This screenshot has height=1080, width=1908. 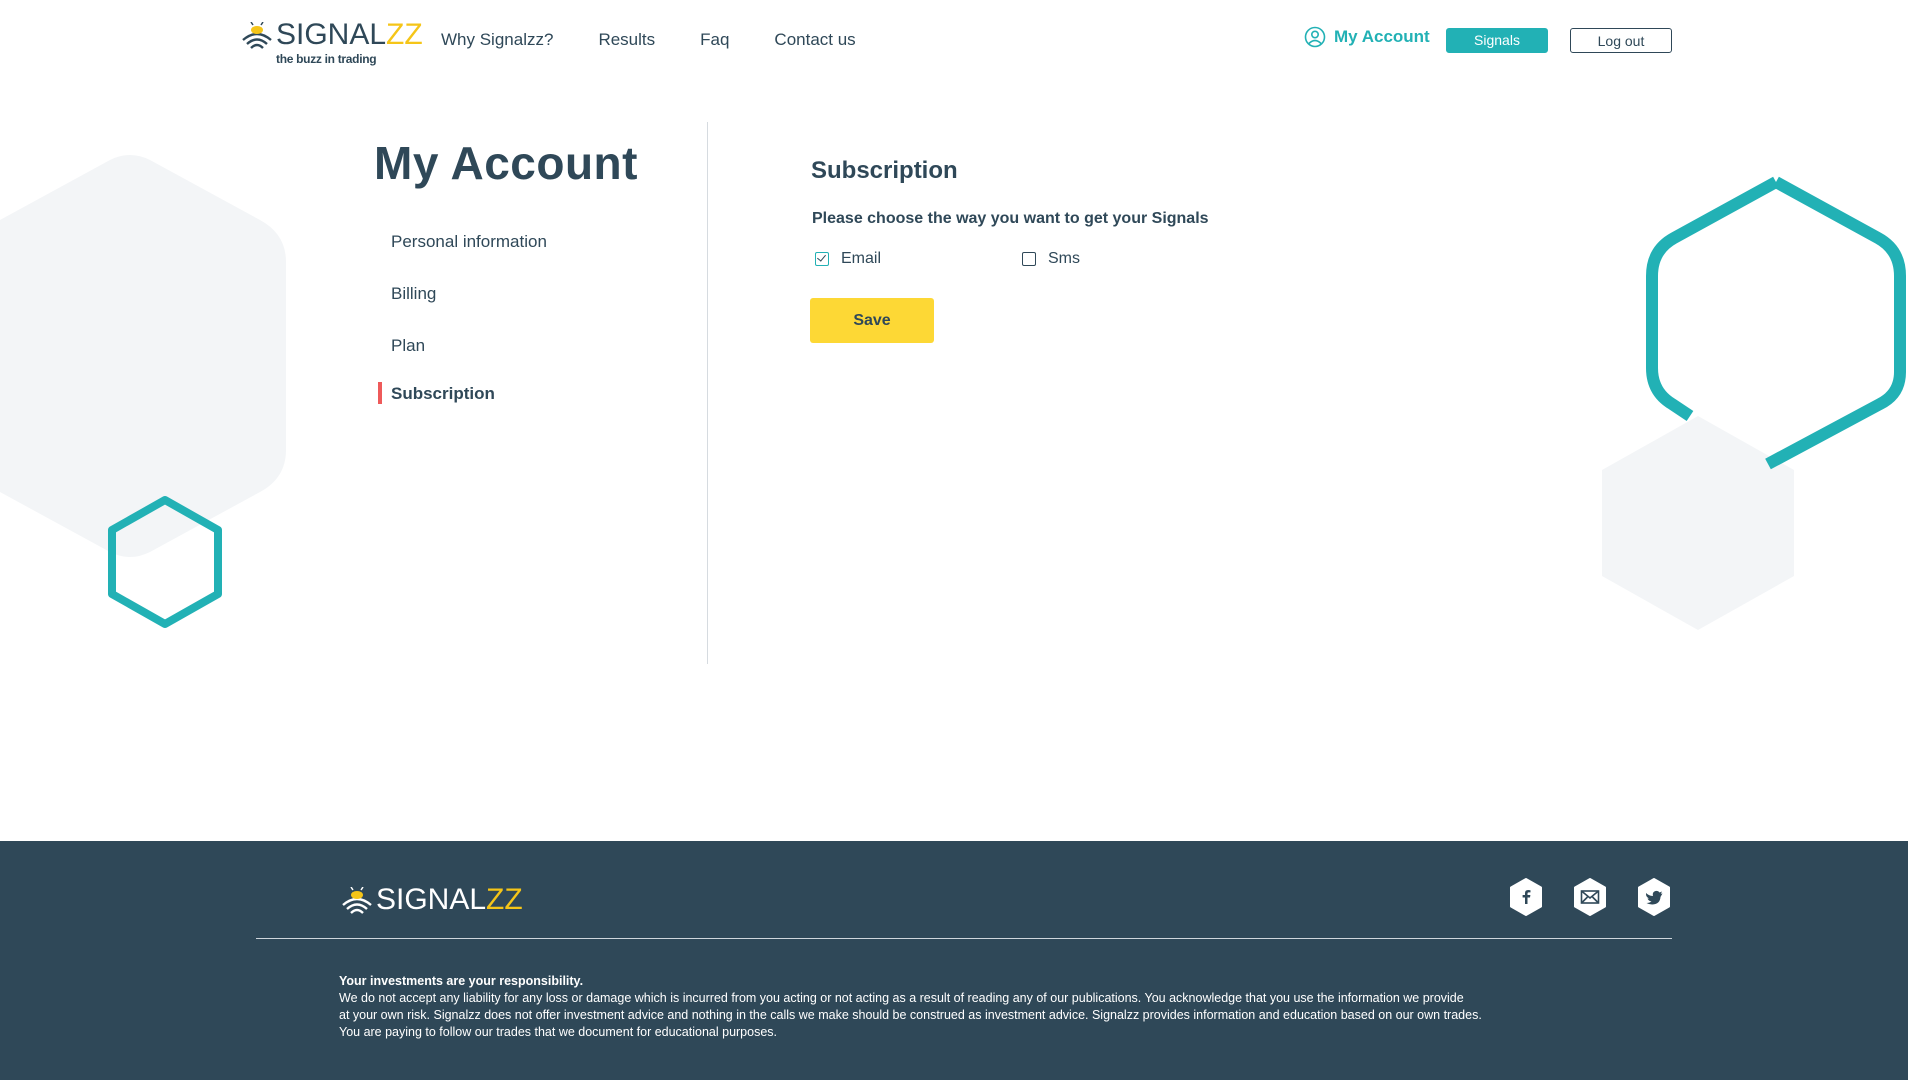 What do you see at coordinates (964, 938) in the screenshot?
I see `footer-divider` at bounding box center [964, 938].